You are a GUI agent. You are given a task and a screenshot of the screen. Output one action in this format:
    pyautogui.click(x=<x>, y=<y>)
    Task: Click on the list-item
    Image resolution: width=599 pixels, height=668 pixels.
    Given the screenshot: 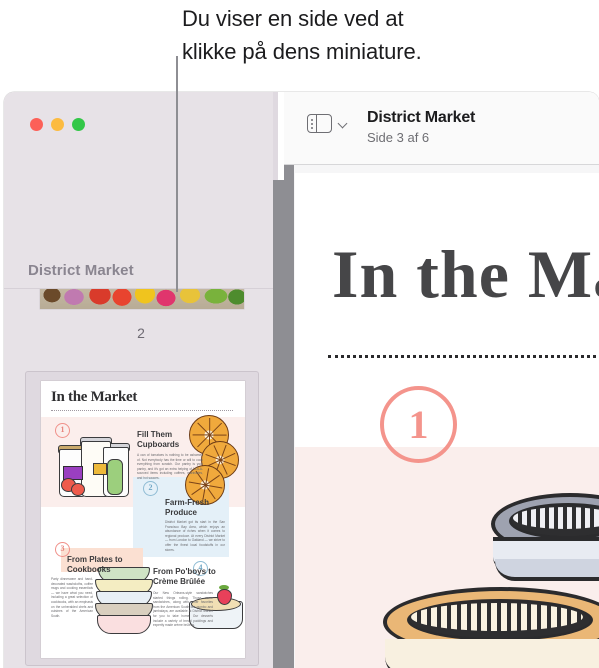 What is the action you would take?
    pyautogui.click(x=142, y=299)
    